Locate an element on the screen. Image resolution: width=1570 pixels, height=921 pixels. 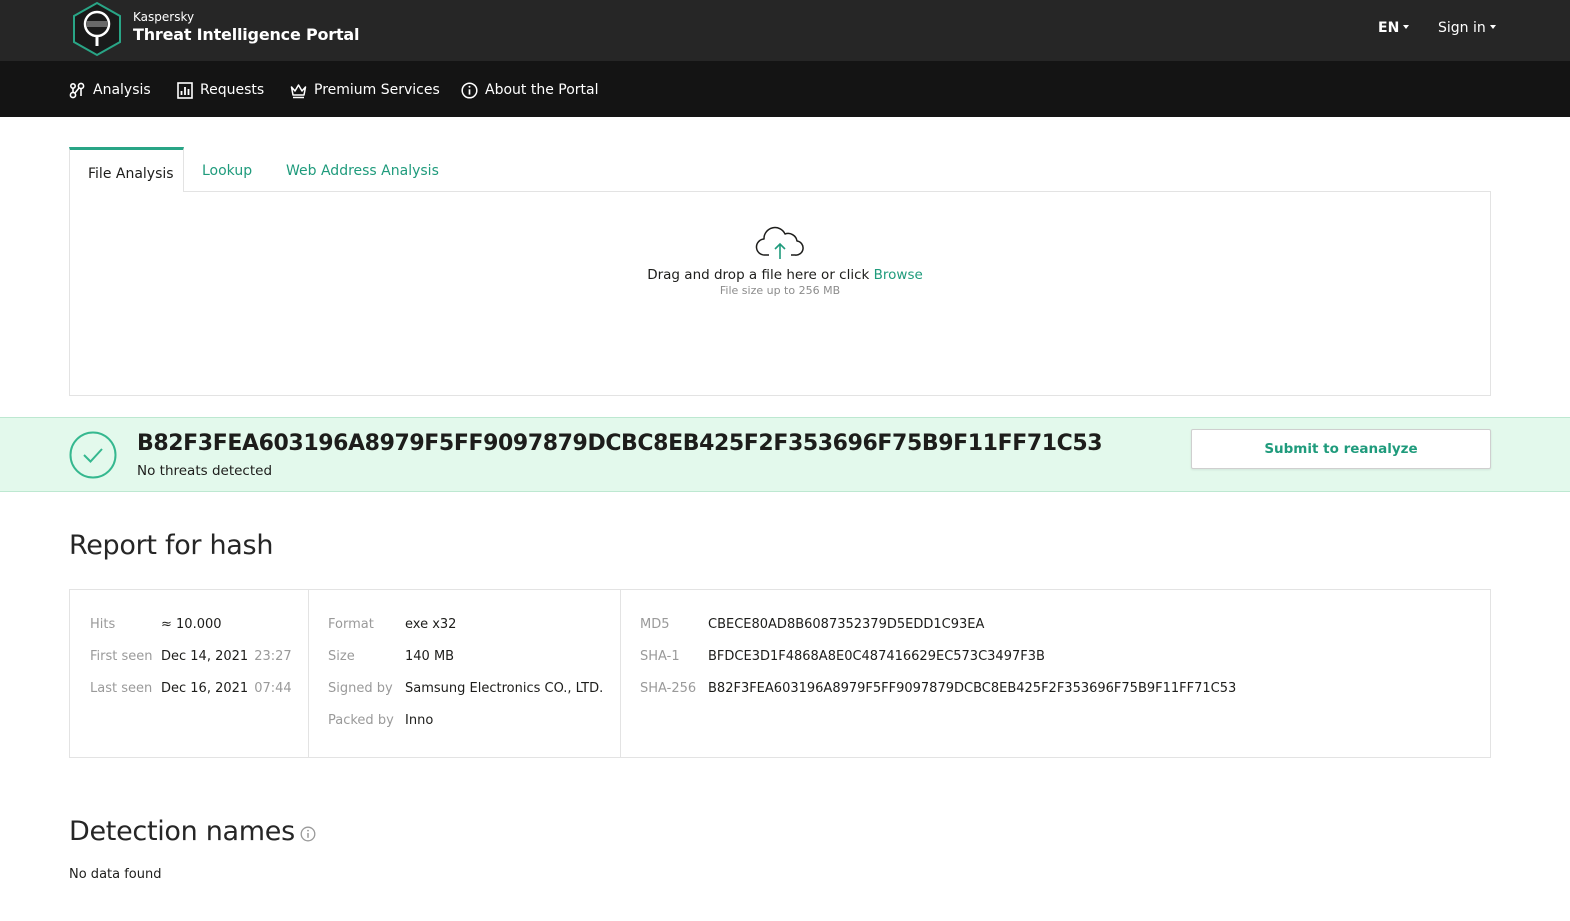
kaspersky-logo-icon is located at coordinates (97, 29).